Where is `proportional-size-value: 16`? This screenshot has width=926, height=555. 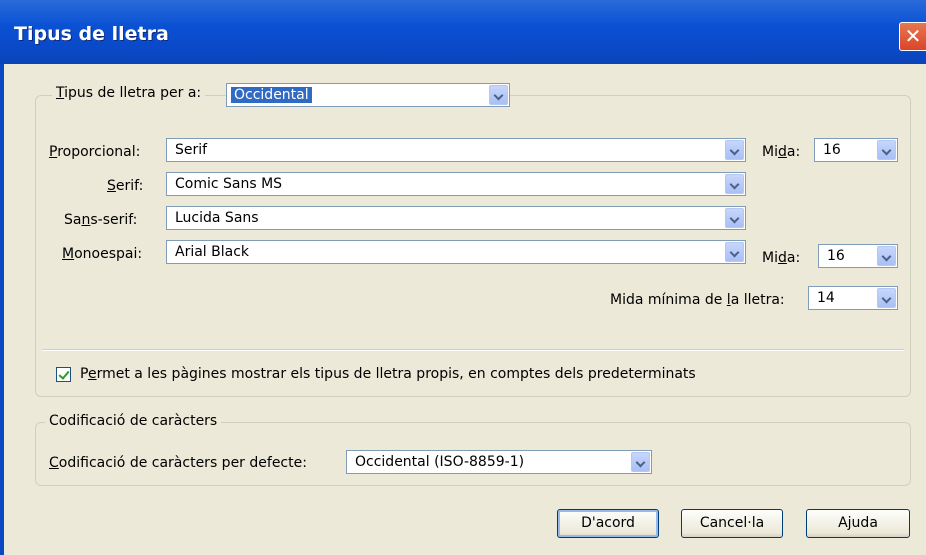
proportional-size-value: 16 is located at coordinates (832, 150).